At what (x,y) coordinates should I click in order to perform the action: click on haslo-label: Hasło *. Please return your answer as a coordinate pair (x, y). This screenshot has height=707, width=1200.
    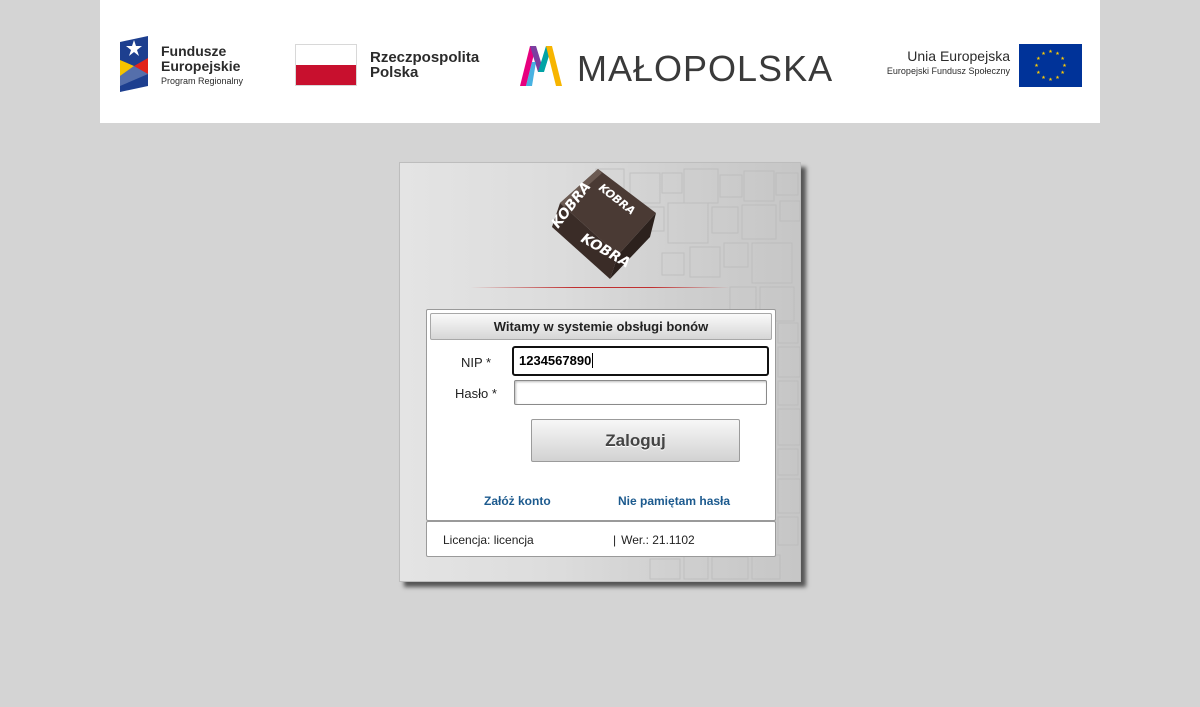
    Looking at the image, I should click on (476, 393).